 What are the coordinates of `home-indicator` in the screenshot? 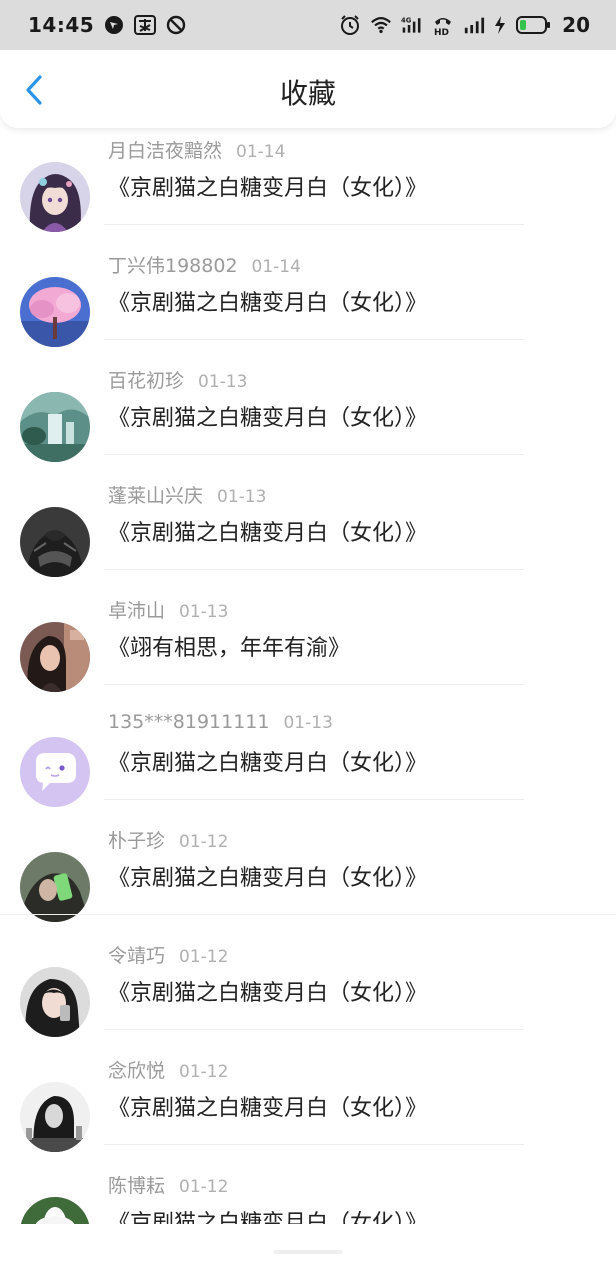 It's located at (308, 1252).